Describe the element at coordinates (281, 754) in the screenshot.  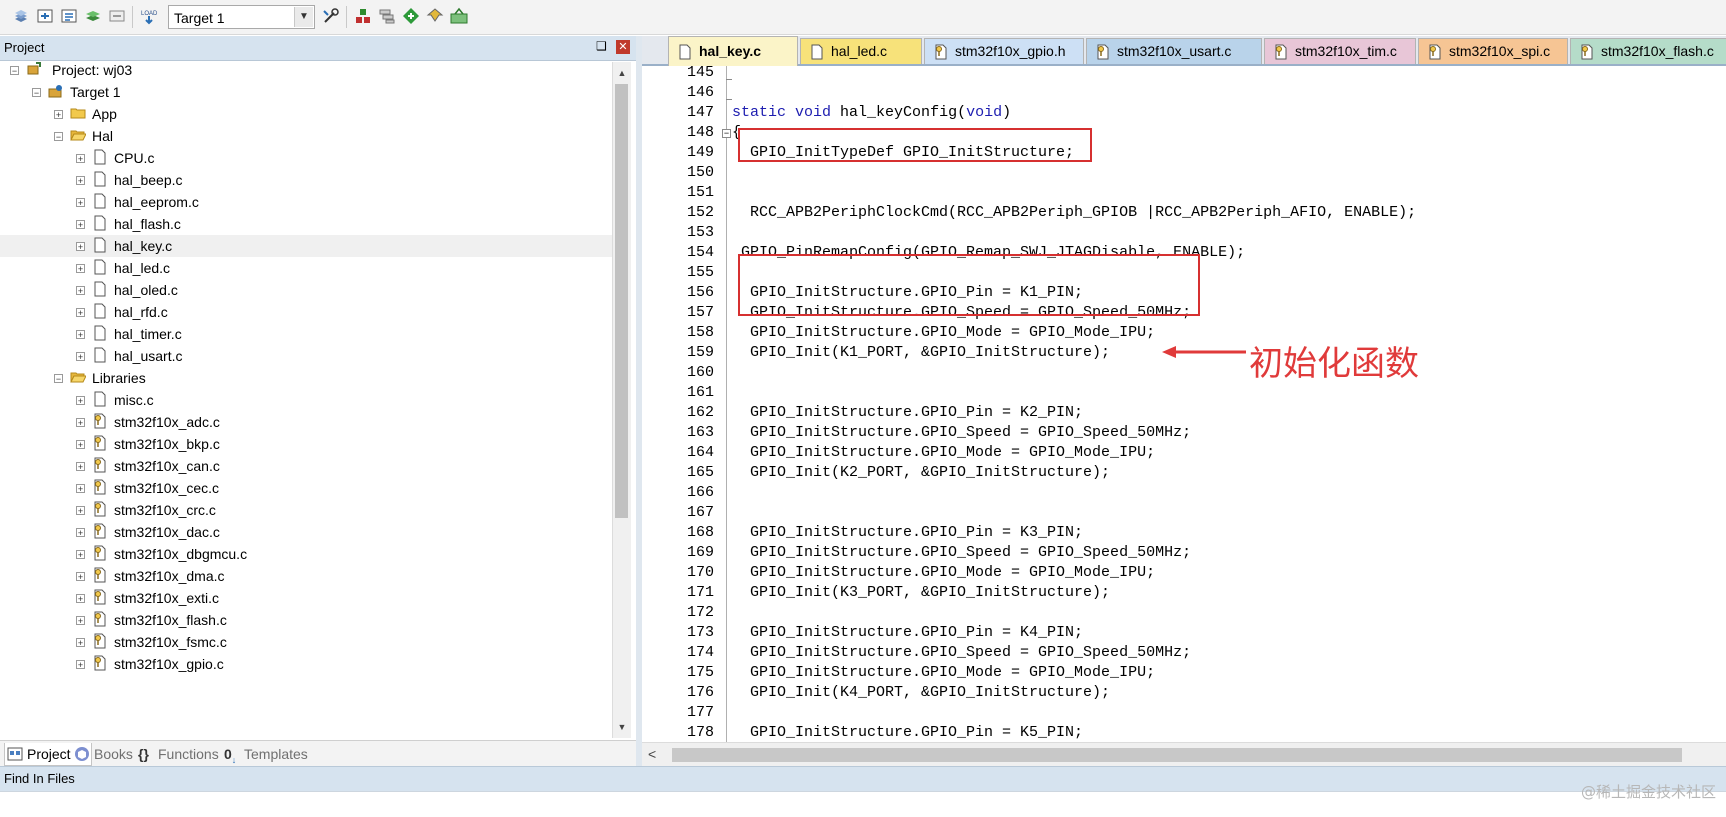
I see `tab-templates: 0↓ Templates` at that location.